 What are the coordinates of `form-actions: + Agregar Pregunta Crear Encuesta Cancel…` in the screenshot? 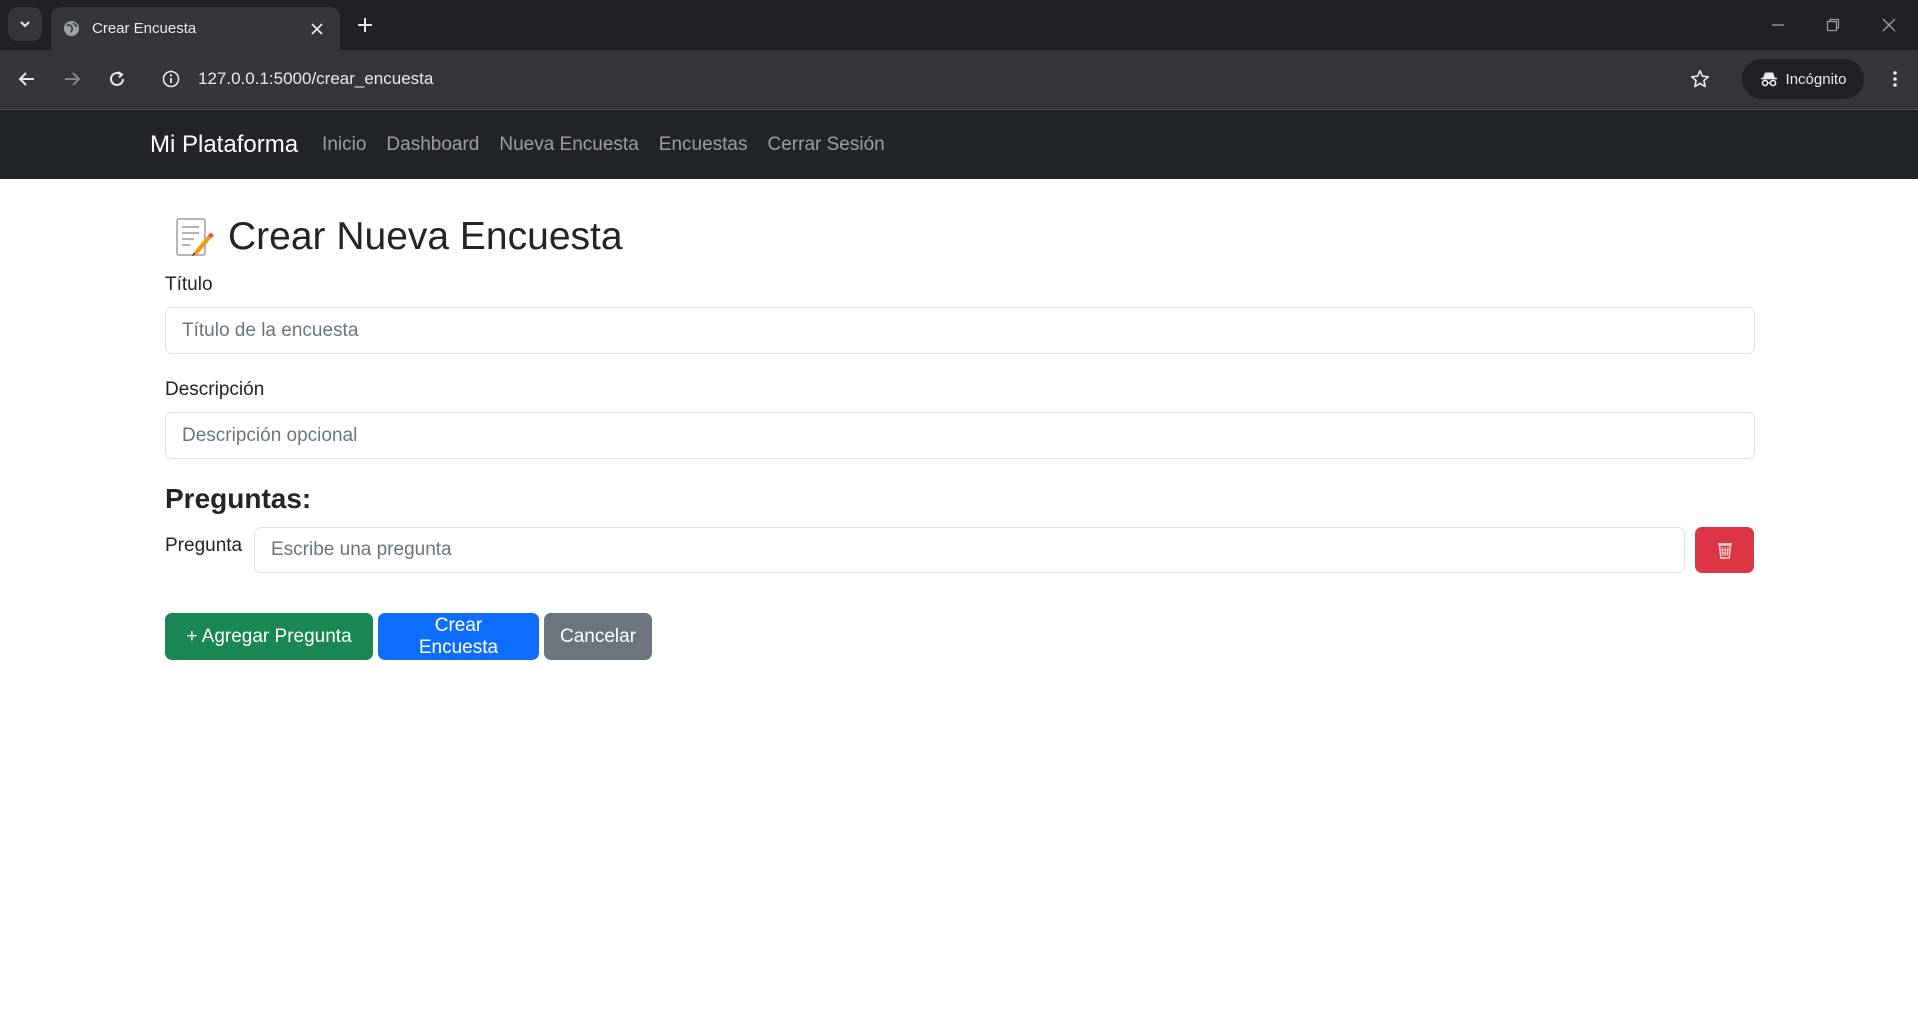 It's located at (960, 636).